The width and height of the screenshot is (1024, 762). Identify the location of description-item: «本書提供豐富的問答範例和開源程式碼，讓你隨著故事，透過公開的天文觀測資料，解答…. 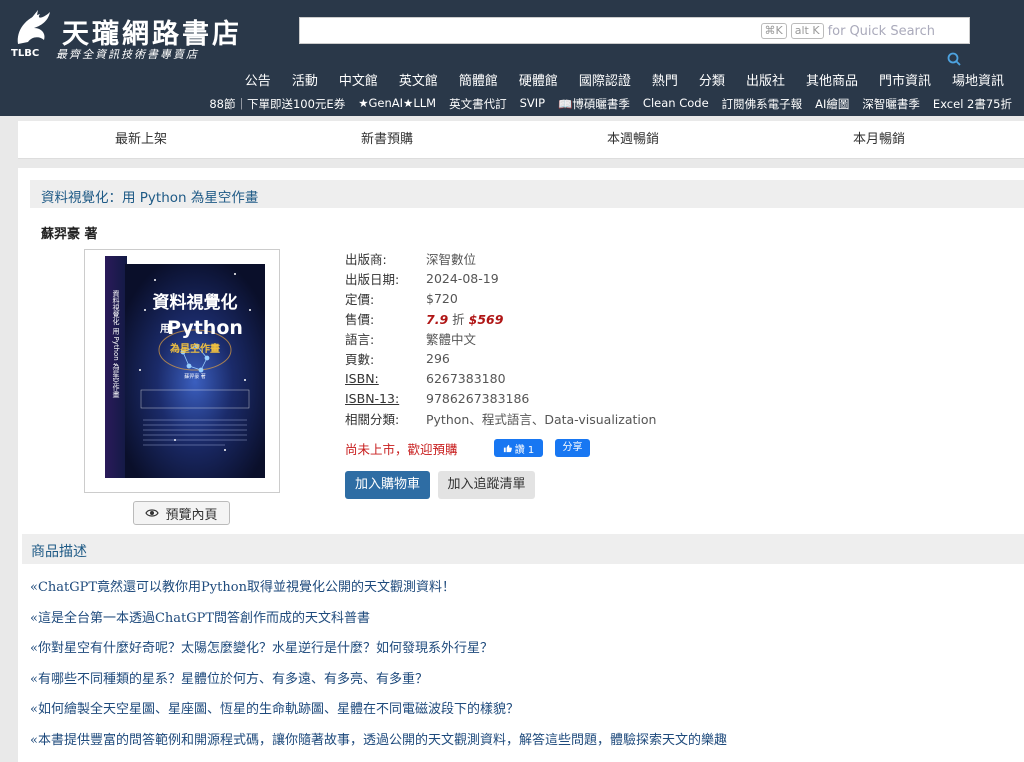
(378, 740).